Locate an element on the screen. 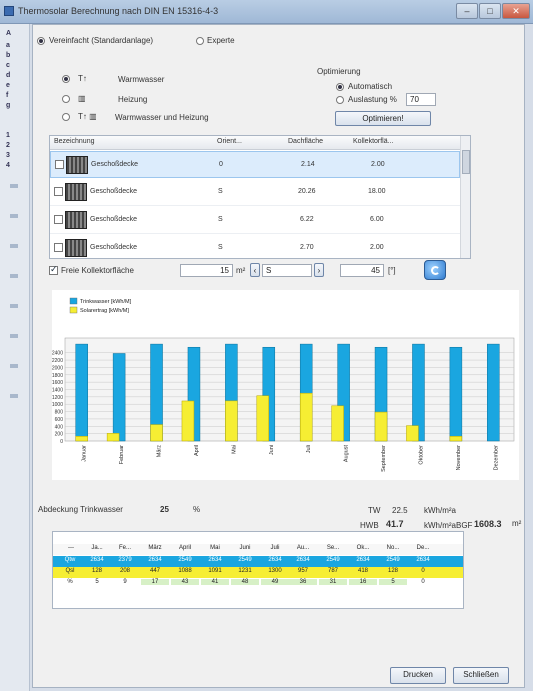 Image resolution: width=533 pixels, height=691 pixels. monthly-value-cell: 16 is located at coordinates (363, 582).